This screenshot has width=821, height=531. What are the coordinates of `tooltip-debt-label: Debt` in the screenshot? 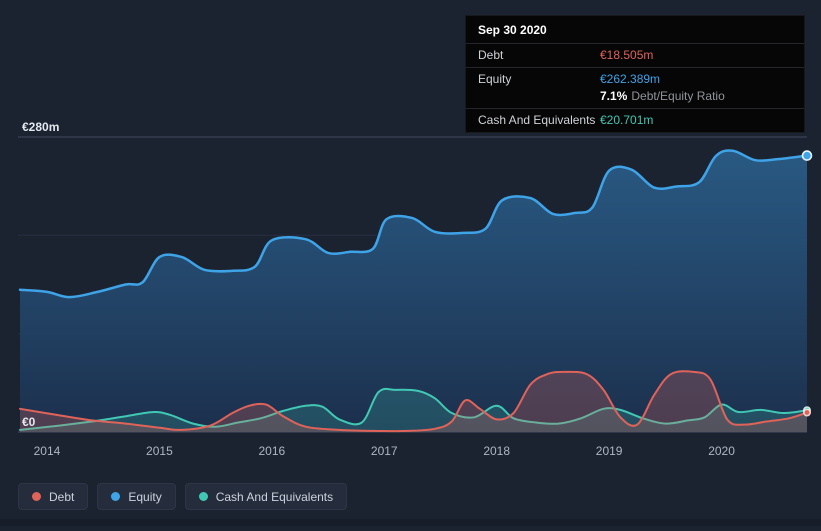 It's located at (491, 55).